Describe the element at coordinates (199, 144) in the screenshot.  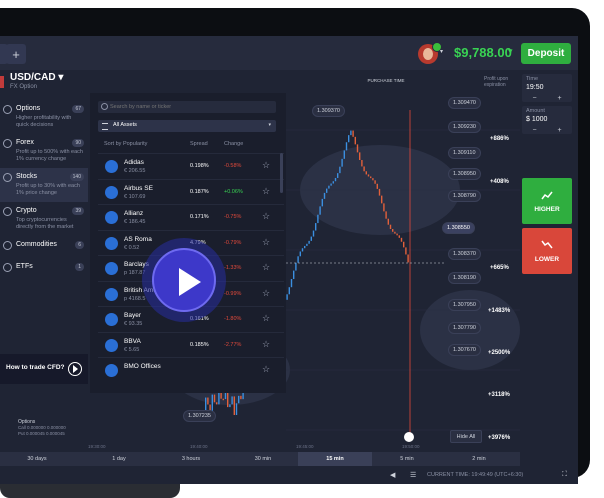
I see `spread-header: Spread` at that location.